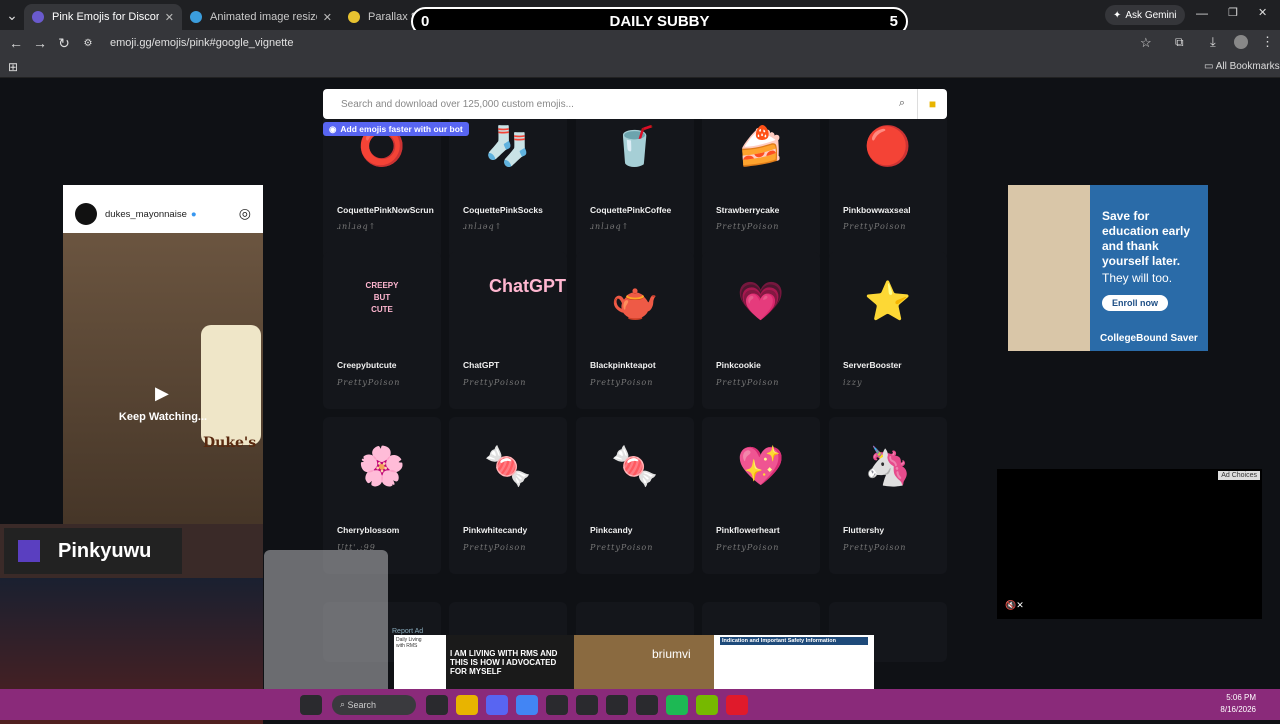 The width and height of the screenshot is (1280, 724). Describe the element at coordinates (635, 330) in the screenshot. I see `emoji-card: 🫖 Blackpinkteapot PrettyPoison` at that location.